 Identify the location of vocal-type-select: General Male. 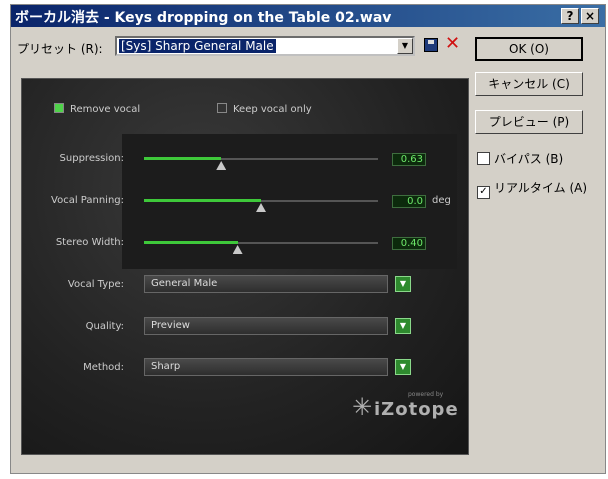
(266, 284).